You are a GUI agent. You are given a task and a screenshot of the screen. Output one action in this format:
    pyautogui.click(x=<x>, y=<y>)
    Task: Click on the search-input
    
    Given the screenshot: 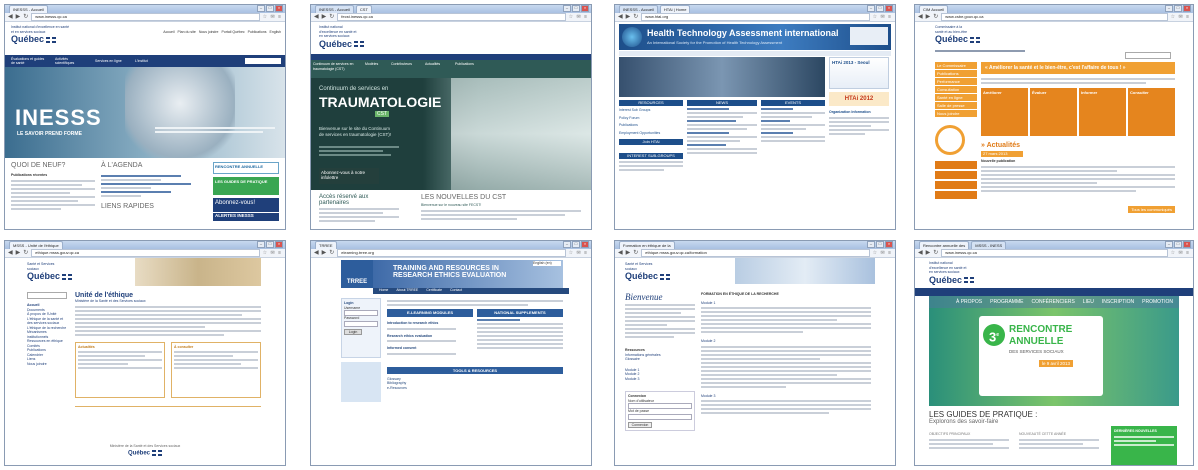 What is the action you would take?
    pyautogui.click(x=1148, y=55)
    